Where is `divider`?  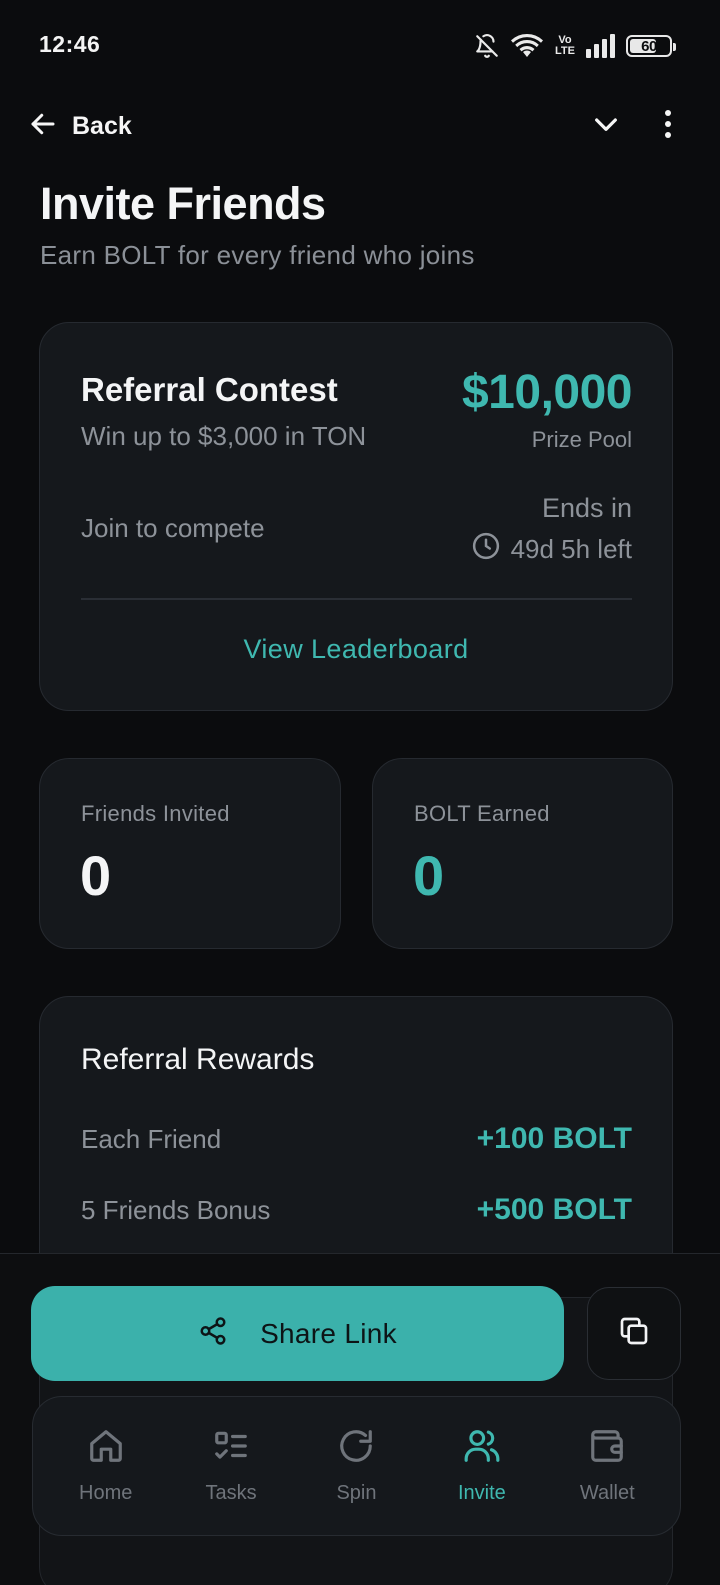
divider is located at coordinates (356, 599).